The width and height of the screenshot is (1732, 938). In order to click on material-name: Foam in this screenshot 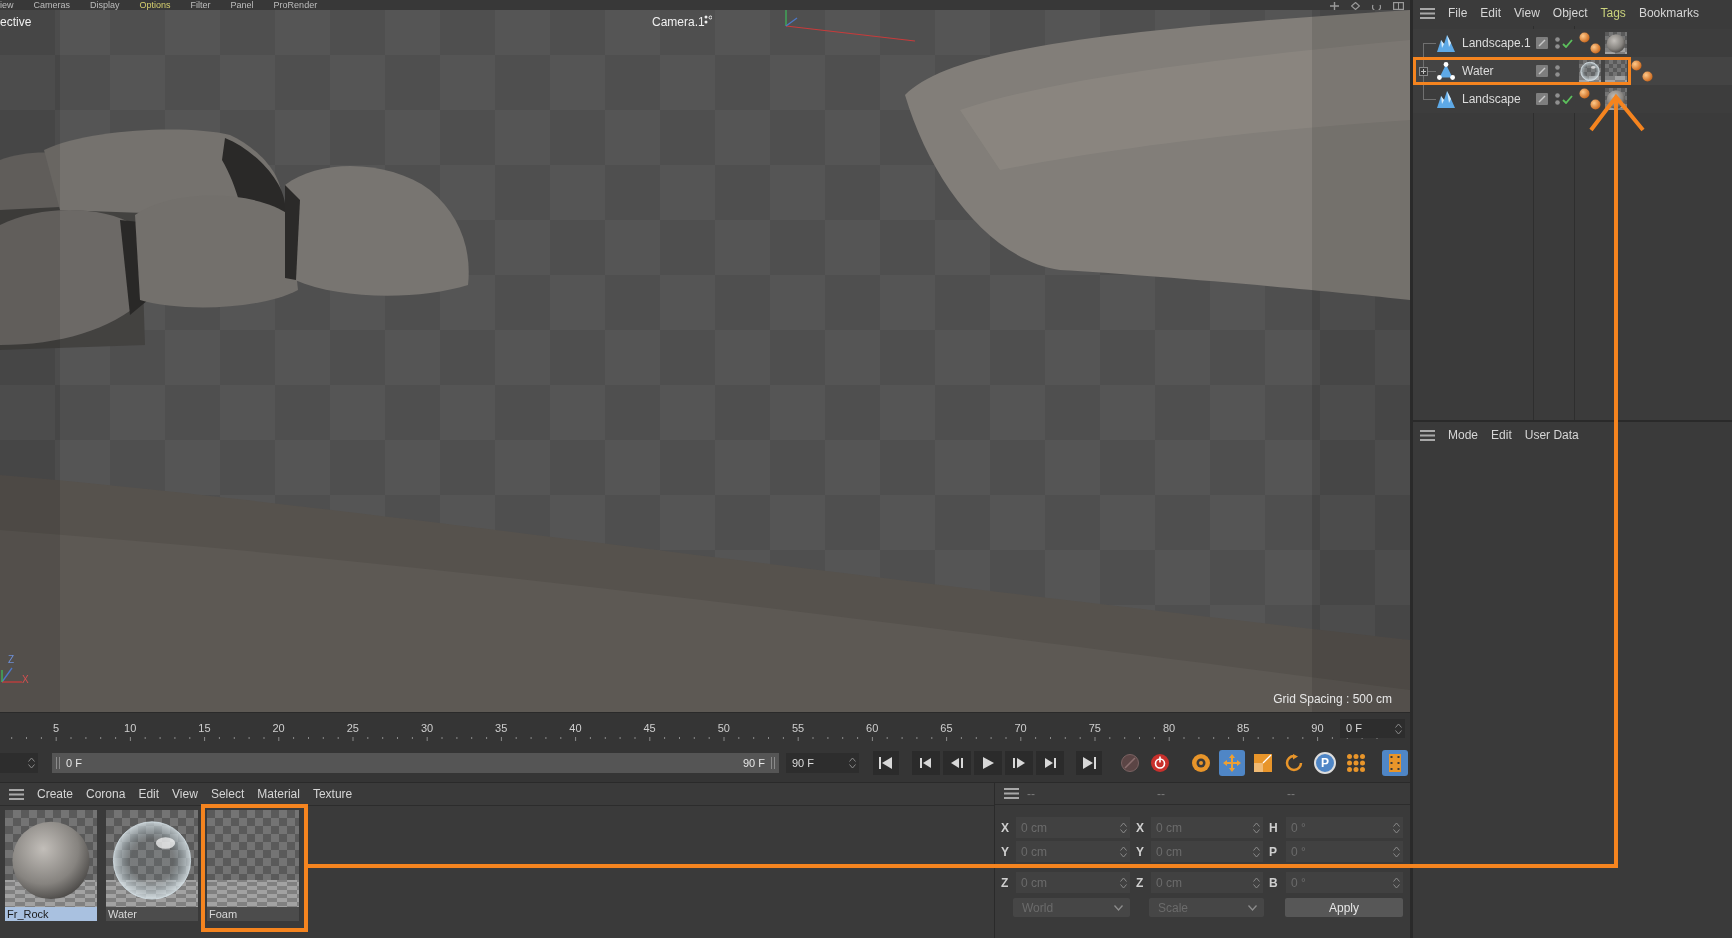, I will do `click(253, 914)`.